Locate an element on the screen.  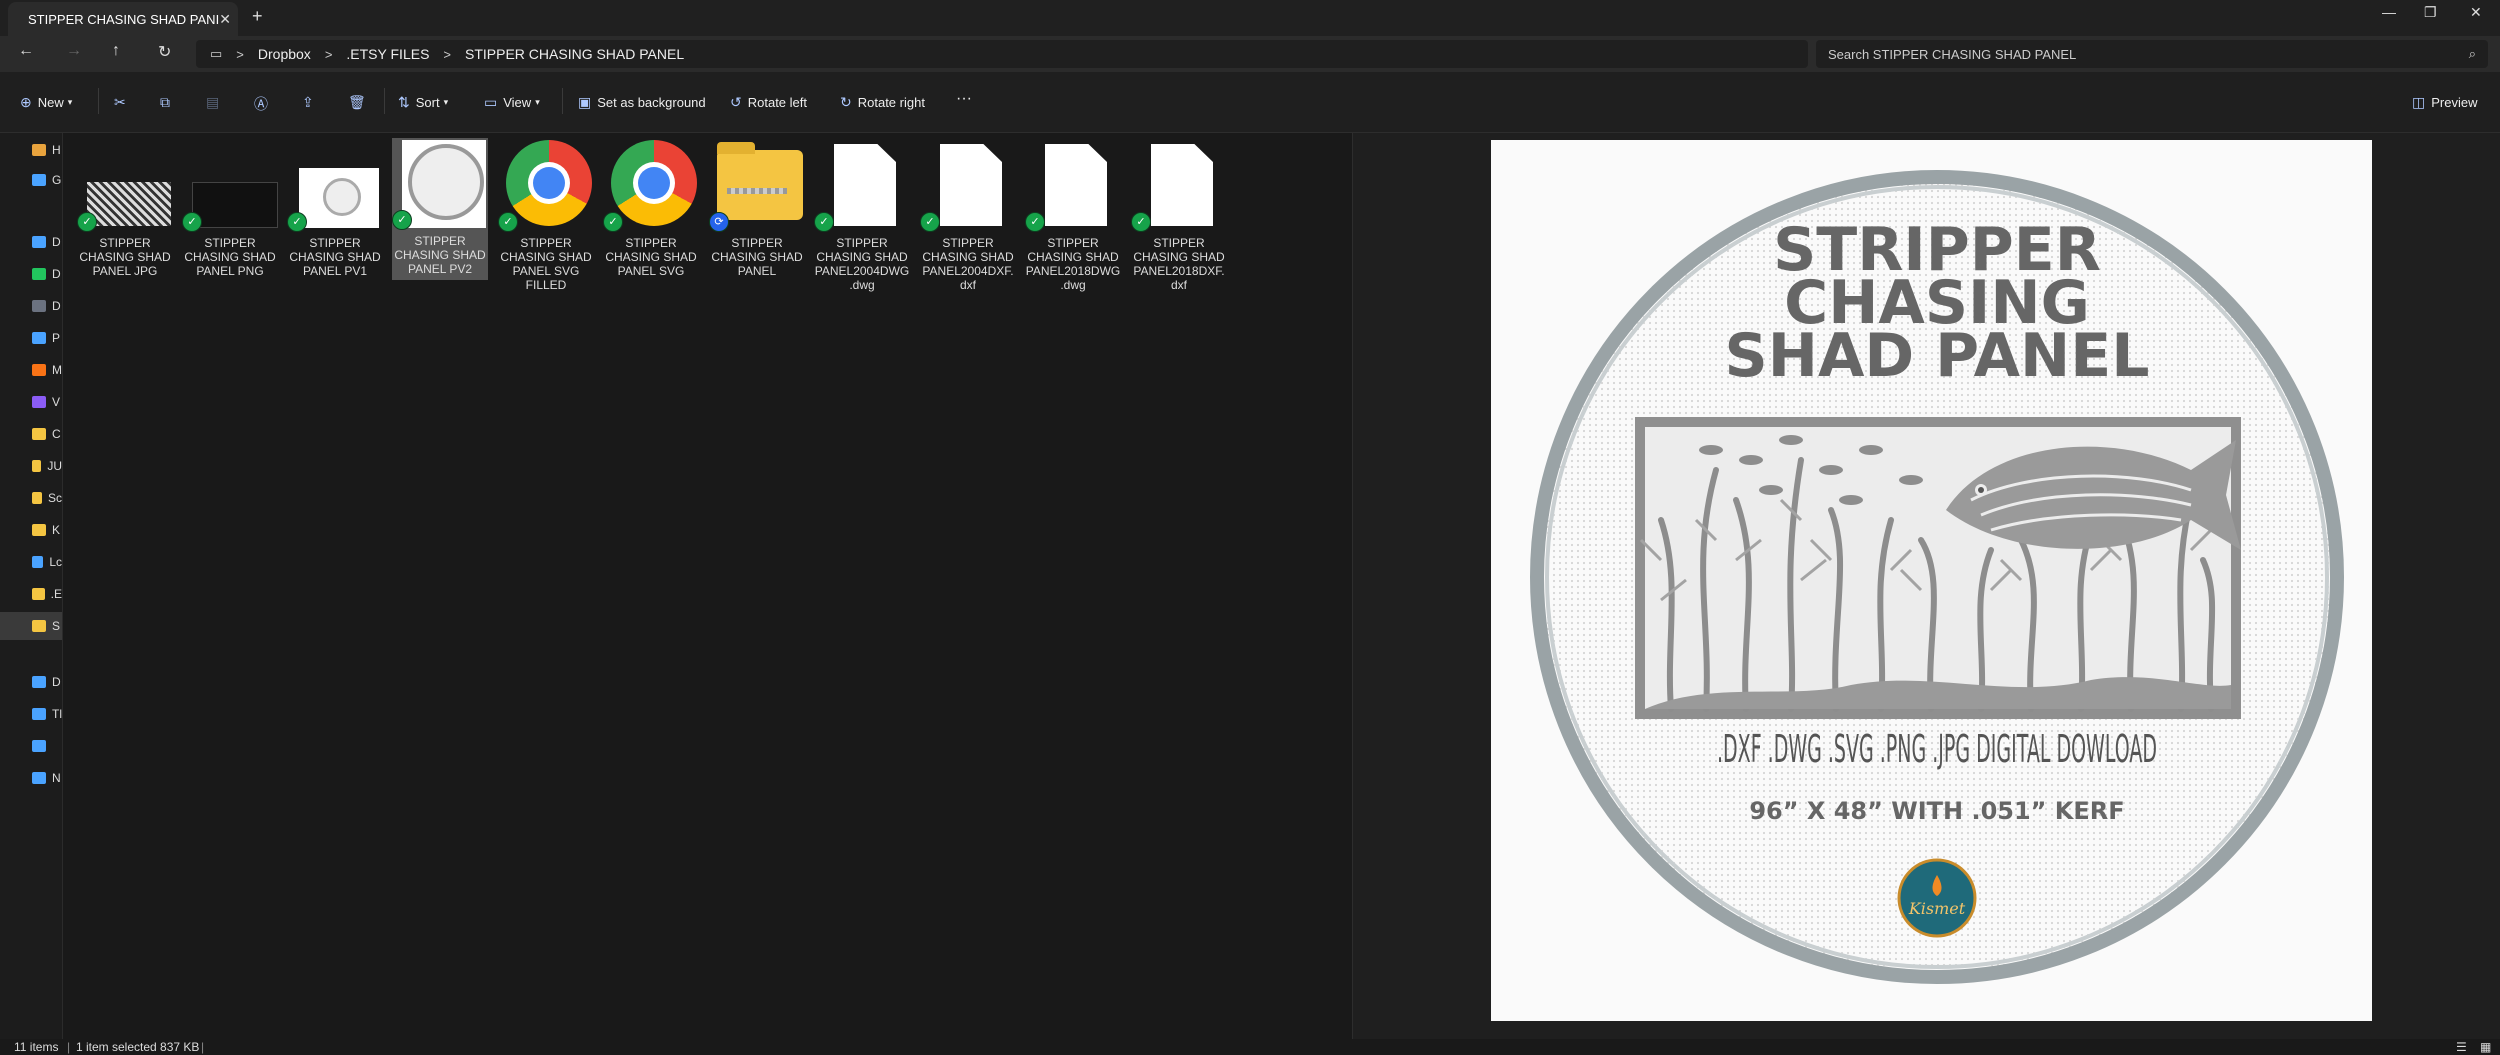
up-arrow-icon: ↑ is located at coordinates (116, 51).